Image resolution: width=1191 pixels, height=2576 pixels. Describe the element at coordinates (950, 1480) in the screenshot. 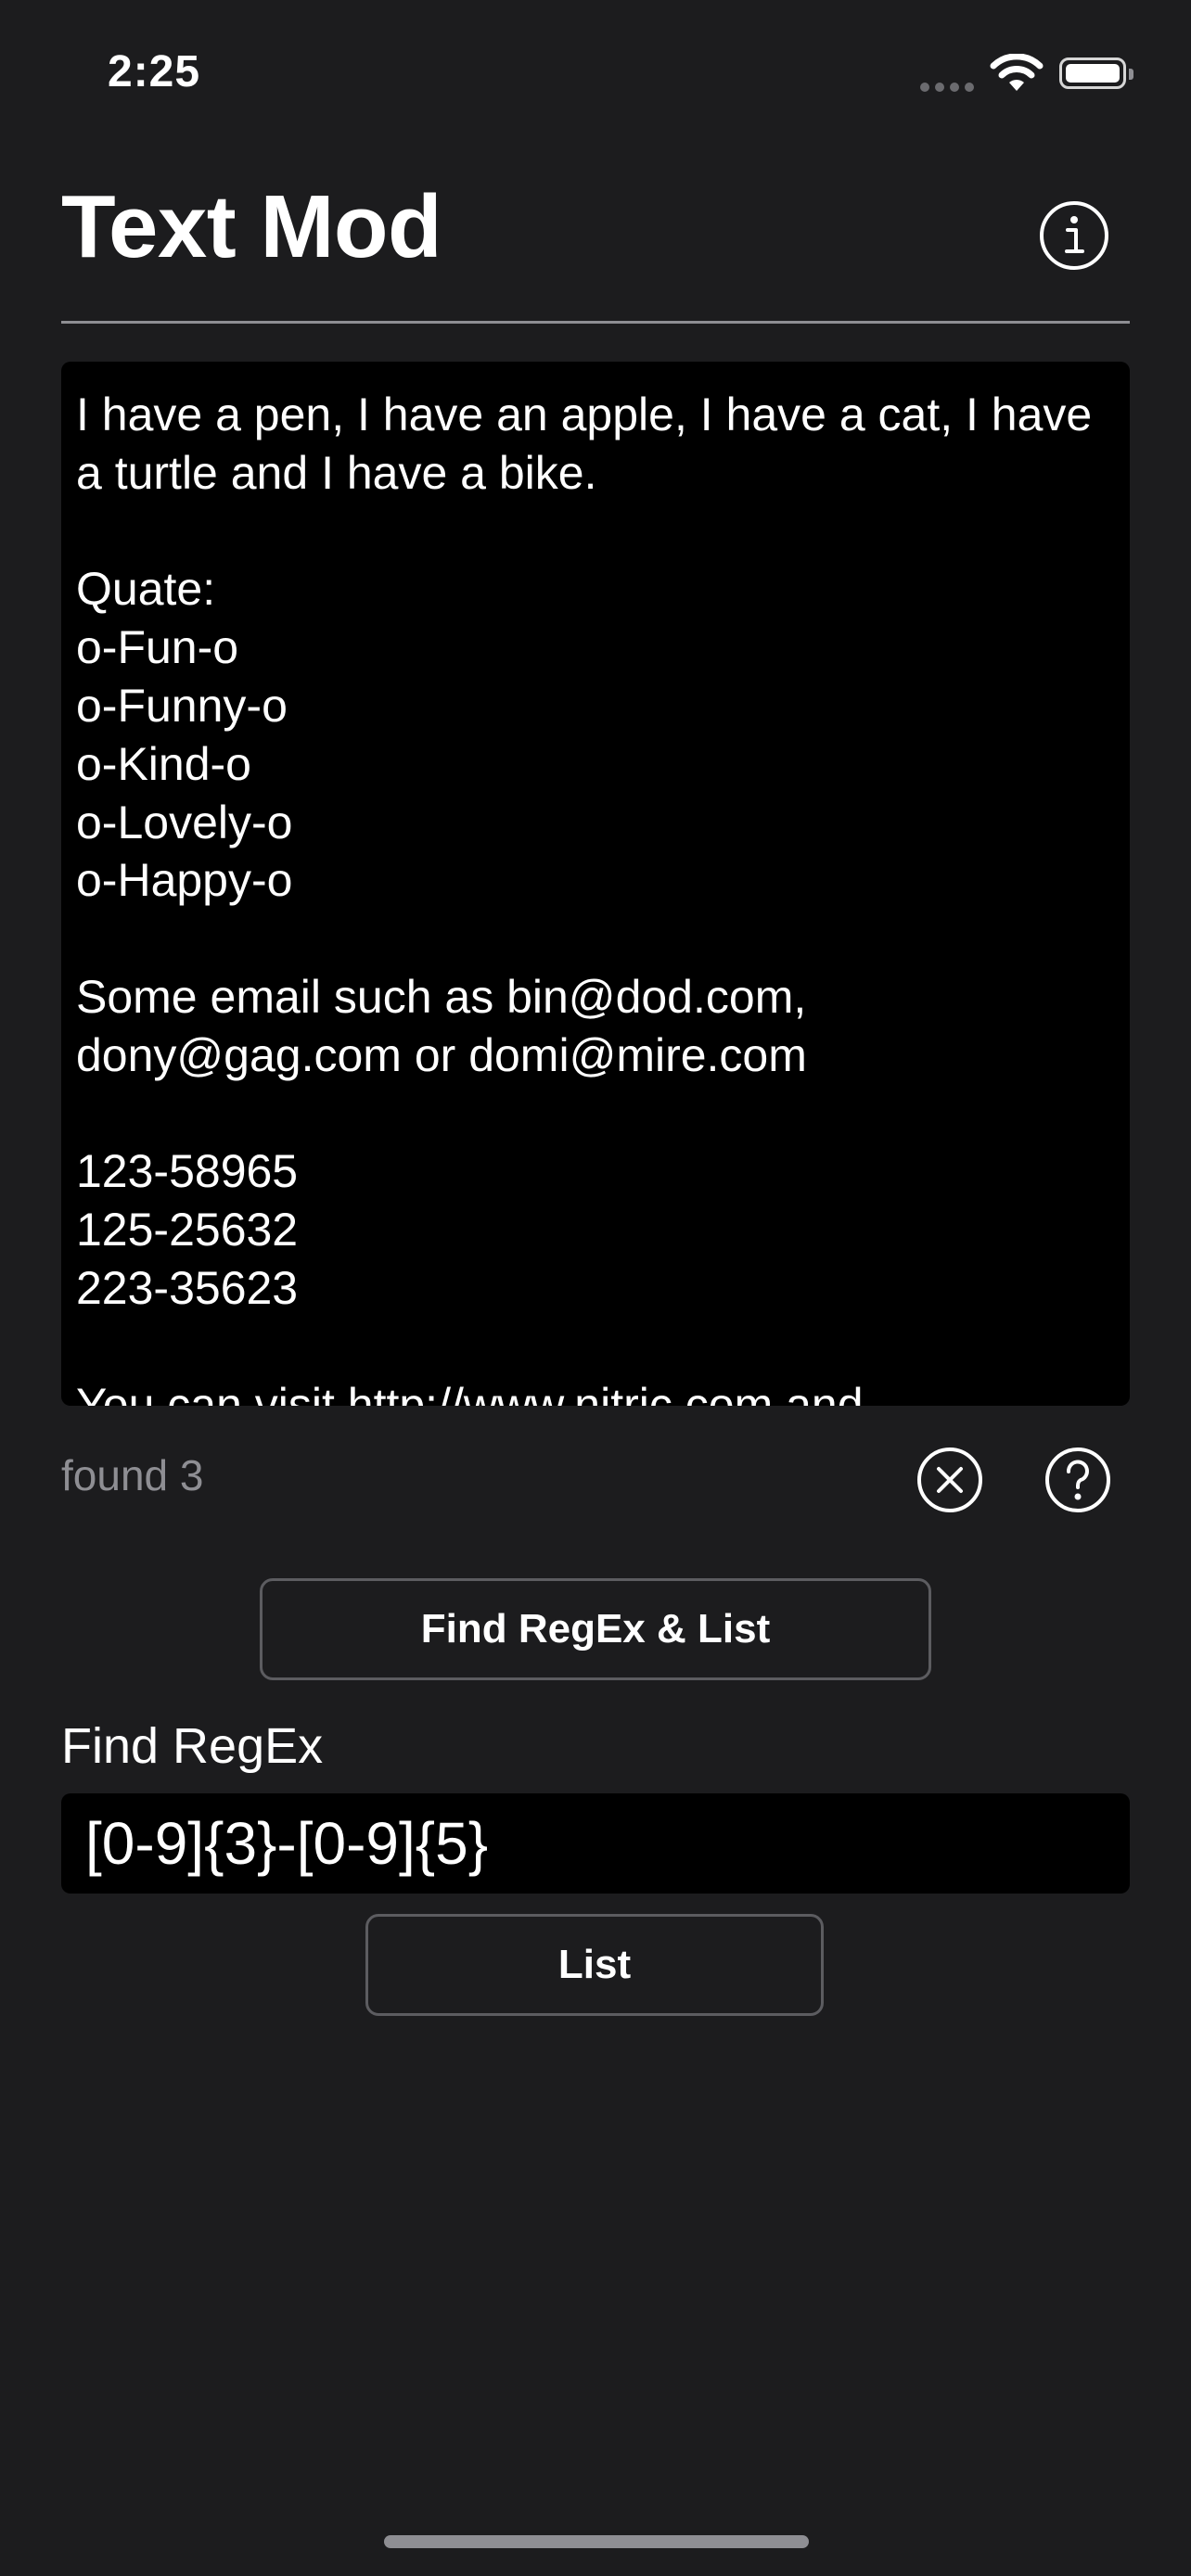

I see `clear-circle-icon` at that location.